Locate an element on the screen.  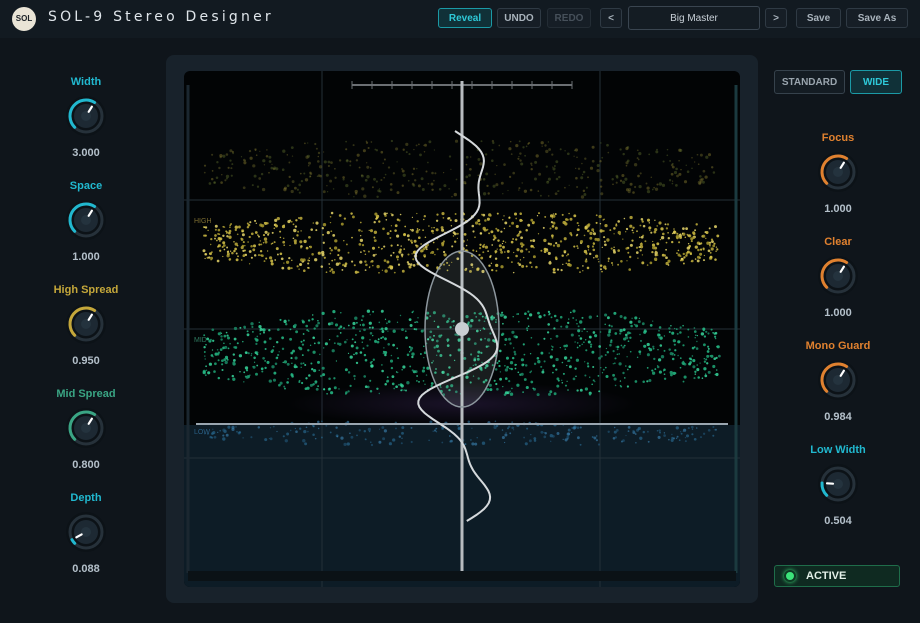
depth-knob is located at coordinates (86, 532).